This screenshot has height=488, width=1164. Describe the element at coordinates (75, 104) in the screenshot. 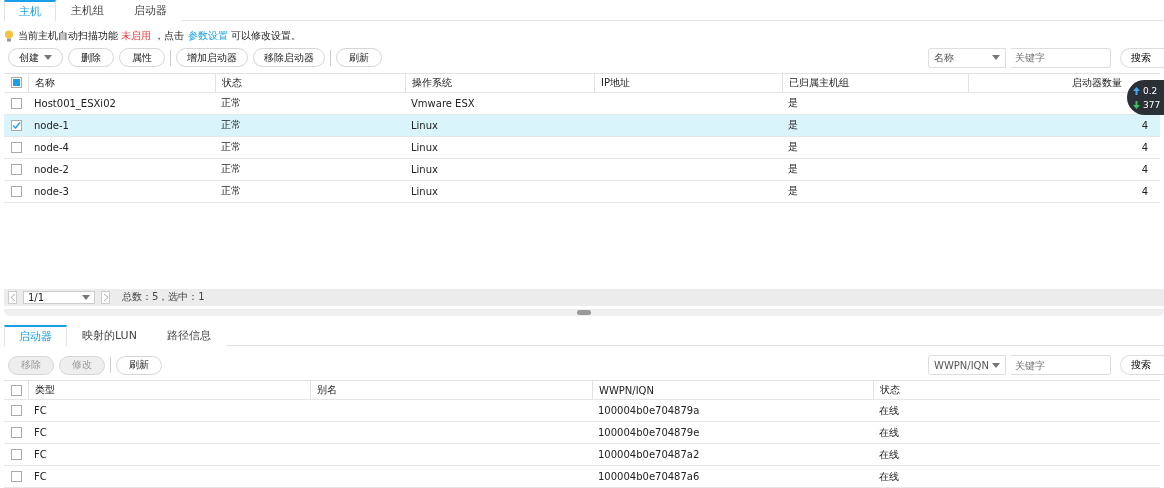

I see `table-cell-text: Host001_ESXi02` at that location.